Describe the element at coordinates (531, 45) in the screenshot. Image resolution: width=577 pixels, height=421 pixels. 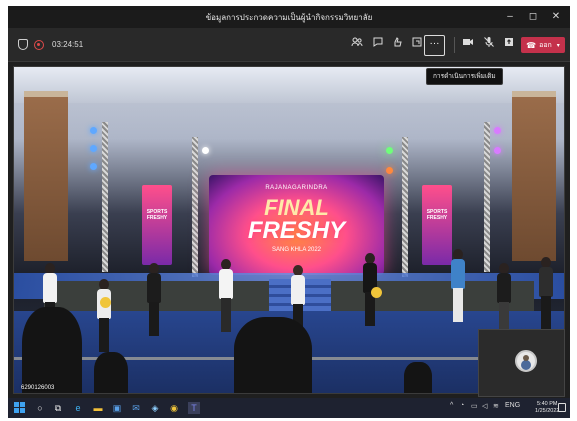
I see `hang-up-icon: ☎` at that location.